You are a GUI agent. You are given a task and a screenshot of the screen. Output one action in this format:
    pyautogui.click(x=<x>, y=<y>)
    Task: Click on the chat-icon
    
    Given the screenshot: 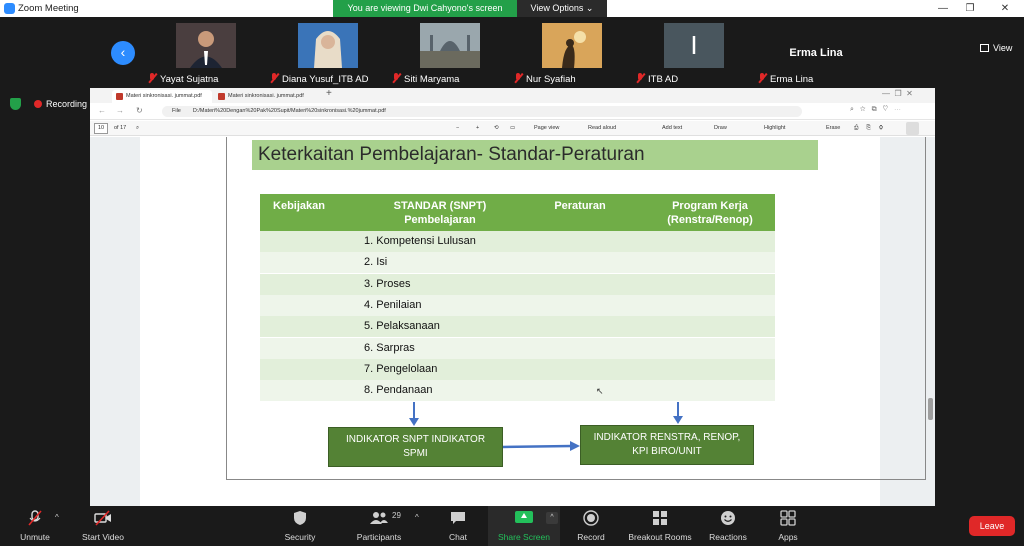 What is the action you would take?
    pyautogui.click(x=458, y=518)
    